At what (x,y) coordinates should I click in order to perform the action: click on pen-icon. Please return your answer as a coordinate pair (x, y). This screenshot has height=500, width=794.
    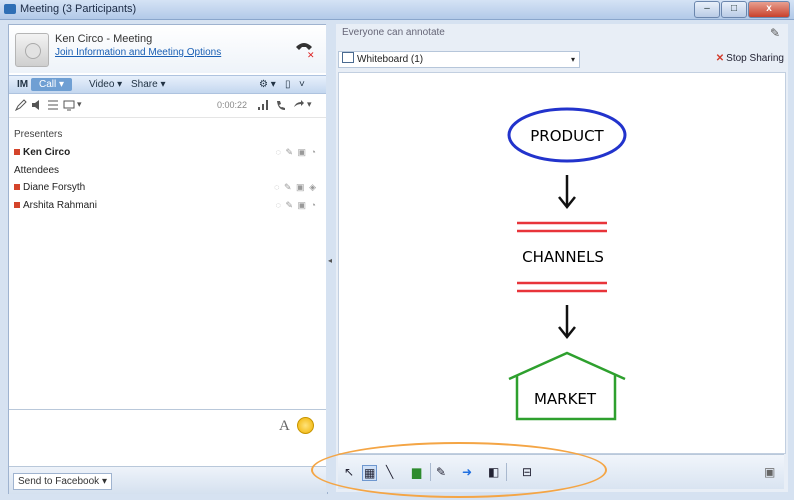
    Looking at the image, I should click on (21, 105).